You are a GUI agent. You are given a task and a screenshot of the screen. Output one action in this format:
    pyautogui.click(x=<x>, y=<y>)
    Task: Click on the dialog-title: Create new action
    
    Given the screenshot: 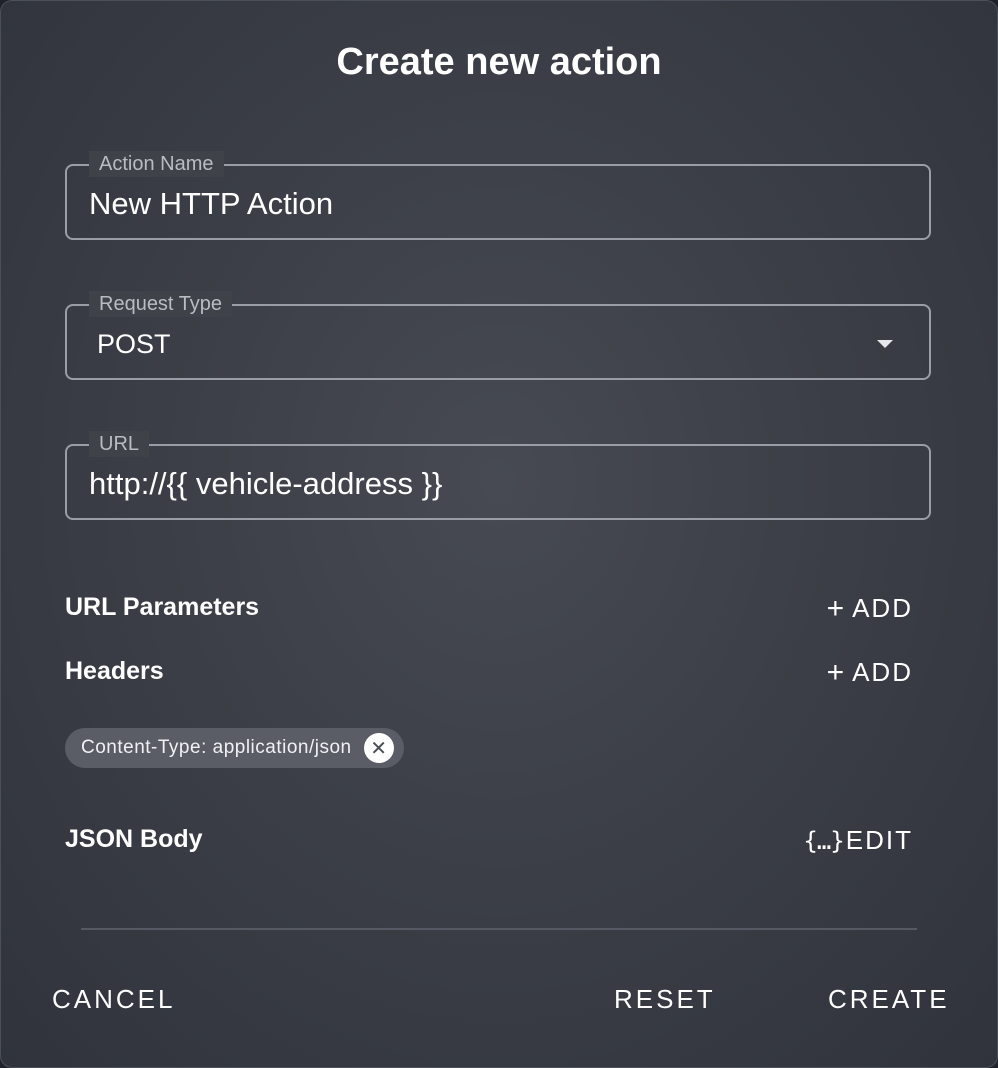 What is the action you would take?
    pyautogui.click(x=499, y=62)
    